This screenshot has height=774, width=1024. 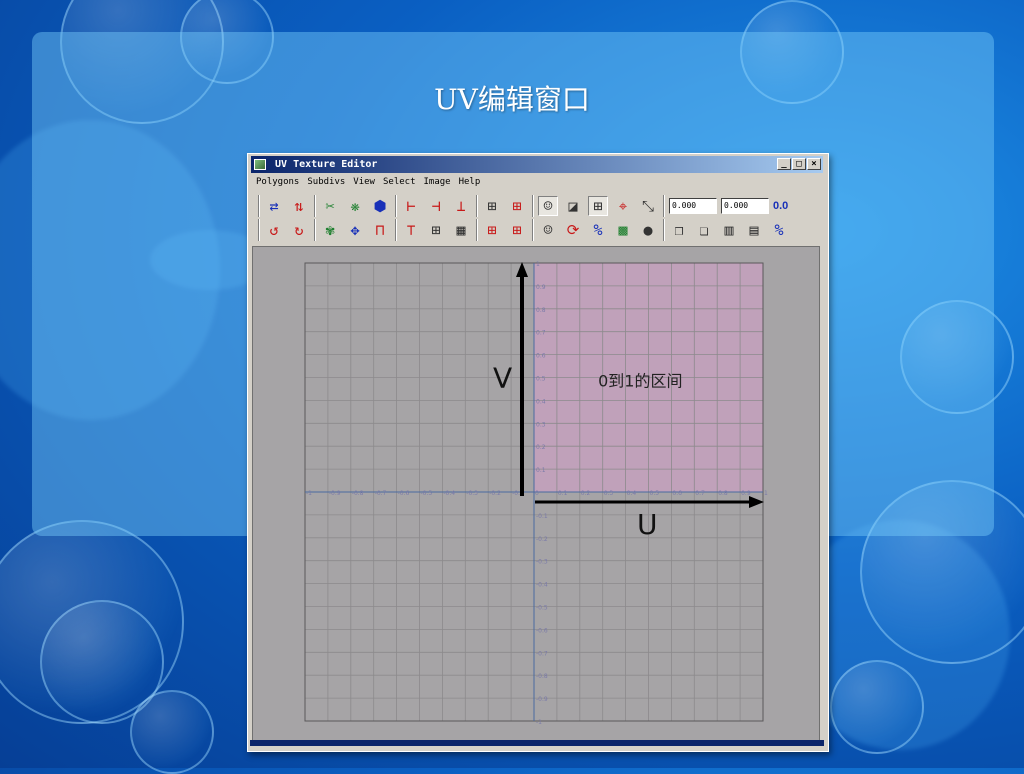 I want to click on align-bottom-icon: ⊥, so click(x=461, y=206).